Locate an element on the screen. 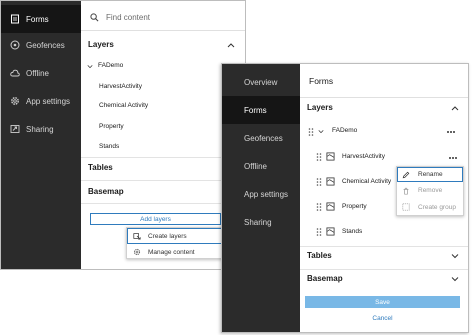 The width and height of the screenshot is (474, 335). save-label: Save is located at coordinates (382, 302).